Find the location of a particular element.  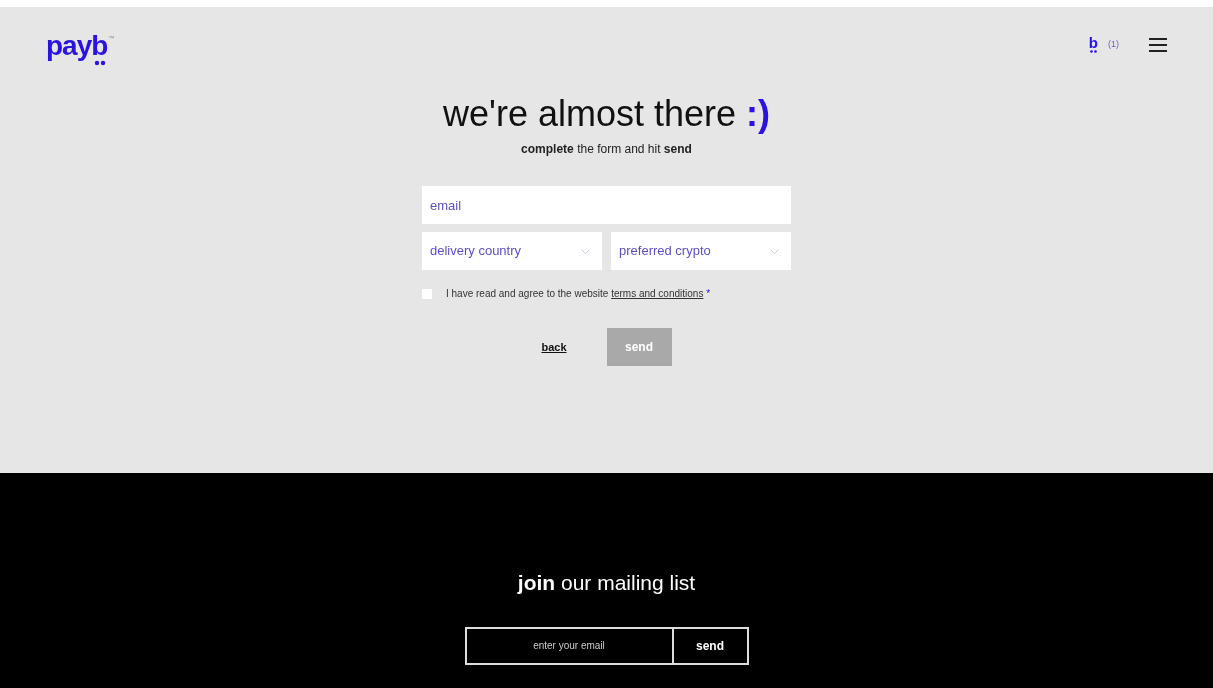

logo: payb is located at coordinates (77, 46).